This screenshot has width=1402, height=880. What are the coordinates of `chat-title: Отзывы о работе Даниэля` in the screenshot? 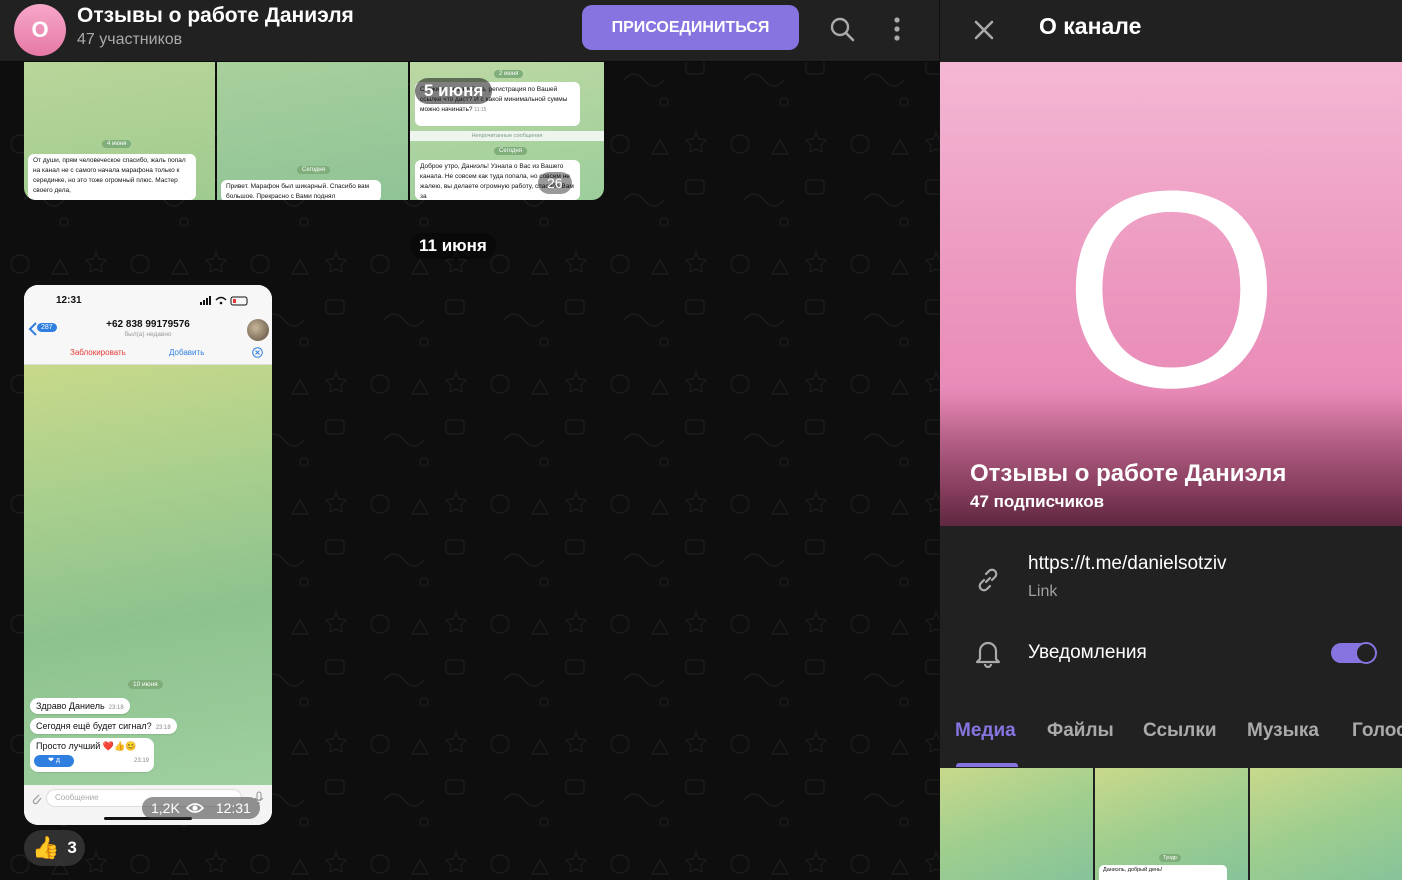 It's located at (215, 16).